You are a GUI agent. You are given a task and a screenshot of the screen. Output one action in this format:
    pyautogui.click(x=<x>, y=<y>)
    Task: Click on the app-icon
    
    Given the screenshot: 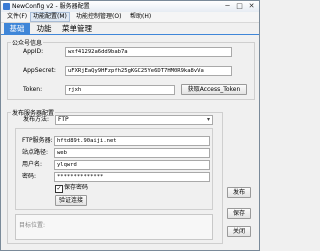 What is the action you would take?
    pyautogui.click(x=6, y=6)
    